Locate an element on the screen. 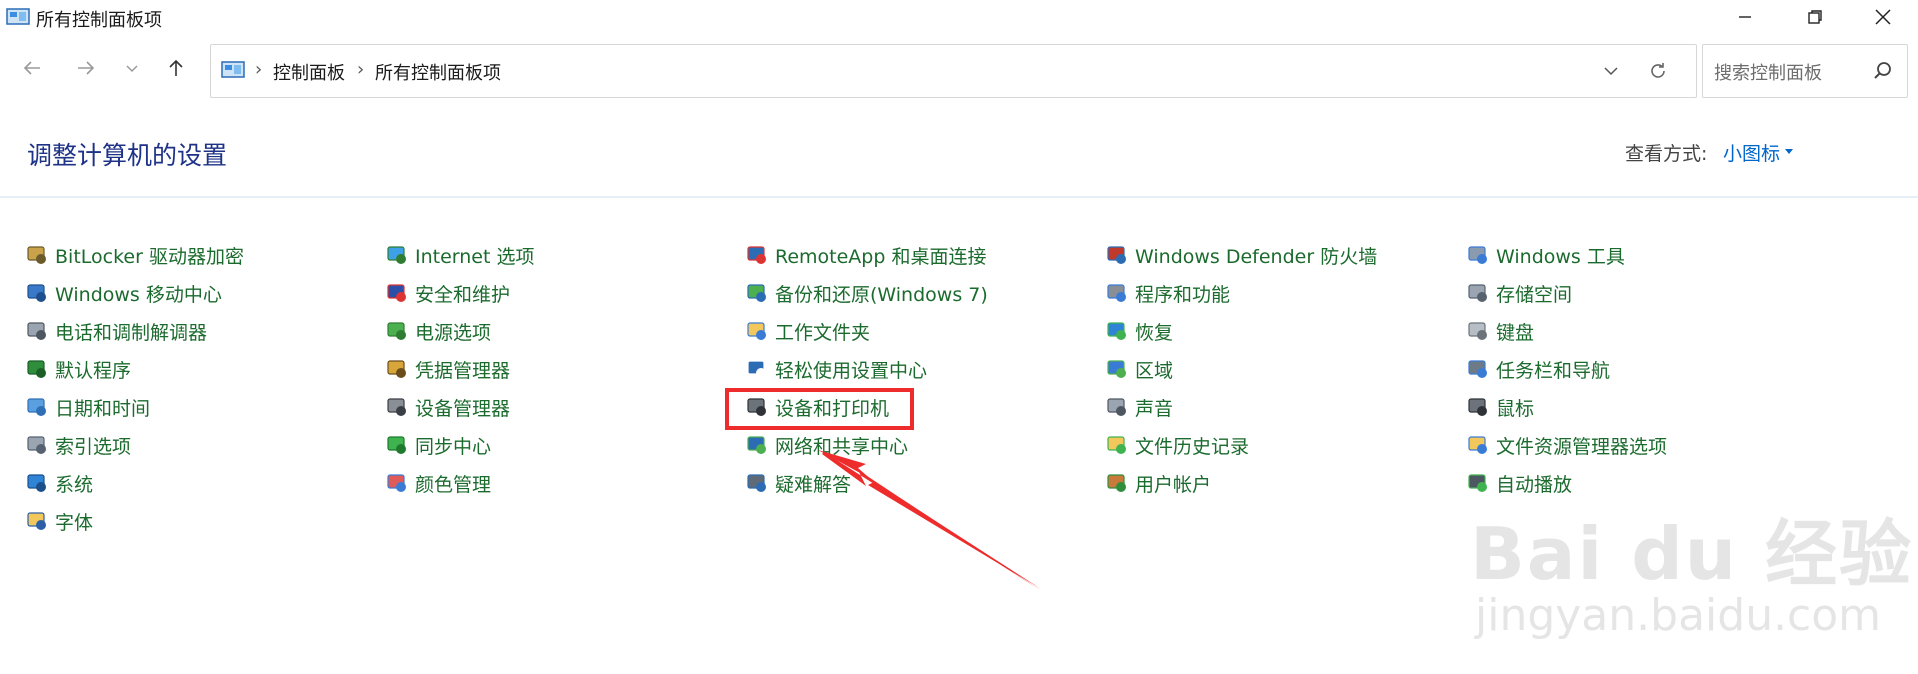 This screenshot has width=1918, height=674. restore-icon is located at coordinates (1815, 17).